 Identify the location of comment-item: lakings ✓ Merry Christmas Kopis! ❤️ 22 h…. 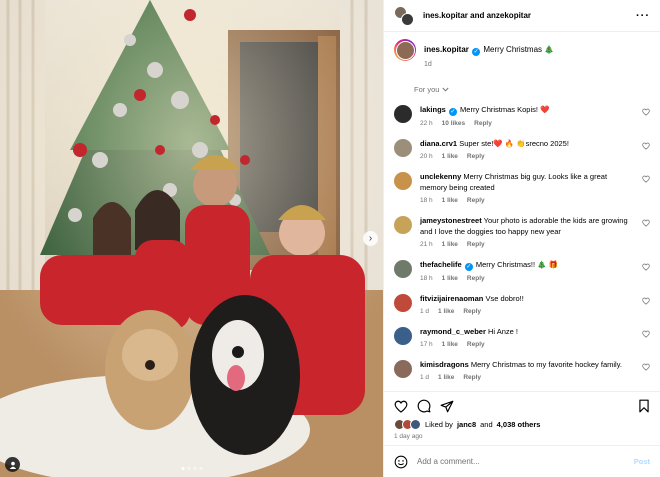
(522, 116).